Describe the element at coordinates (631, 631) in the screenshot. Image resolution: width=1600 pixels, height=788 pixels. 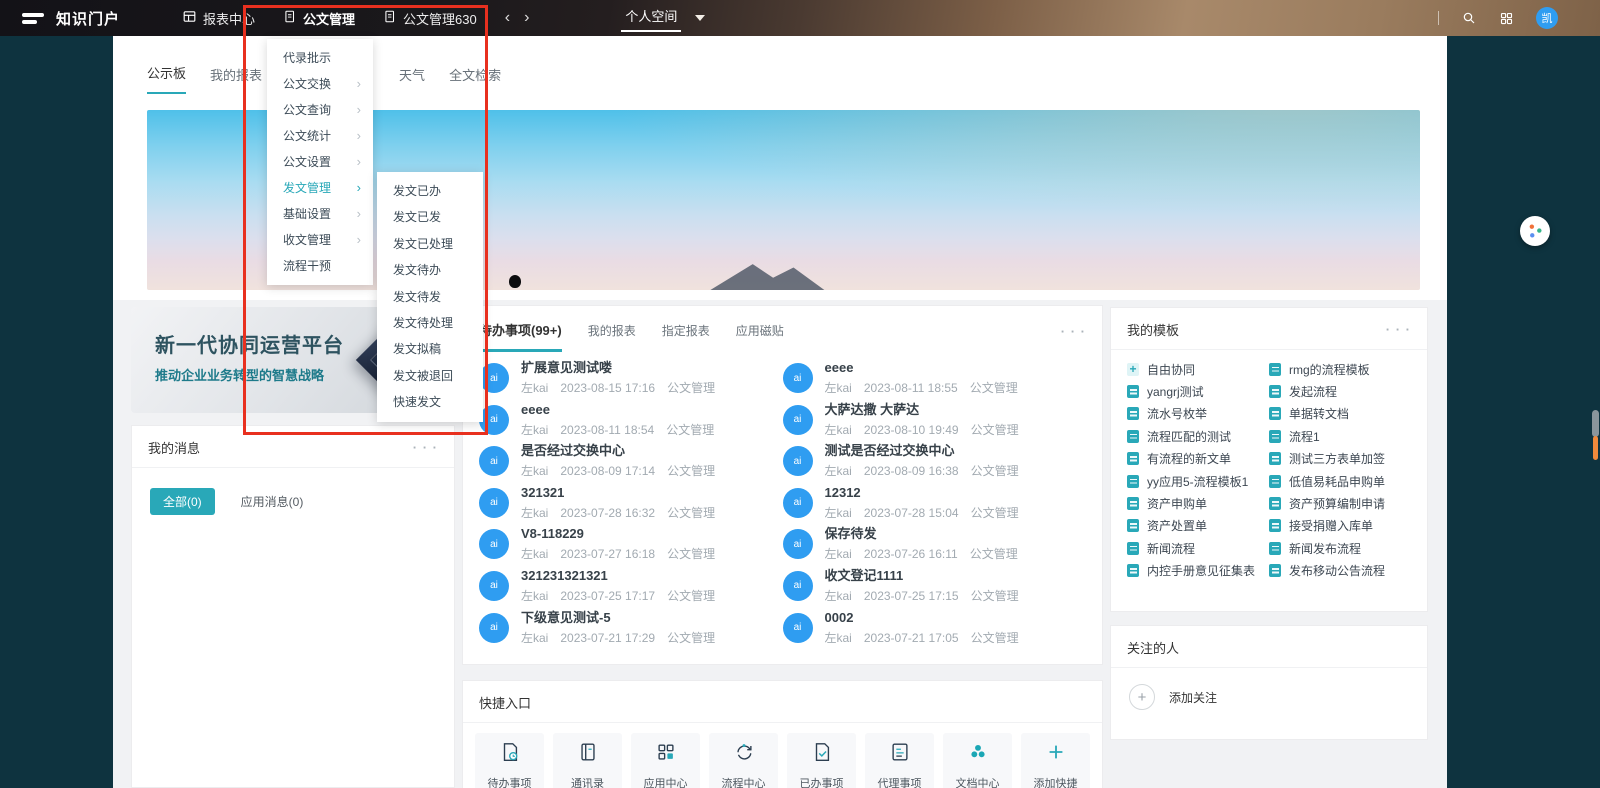
I see `todo-list-item: ai 下级意见测试-5 左kai 2023-07-21 17:29 公文管理` at that location.